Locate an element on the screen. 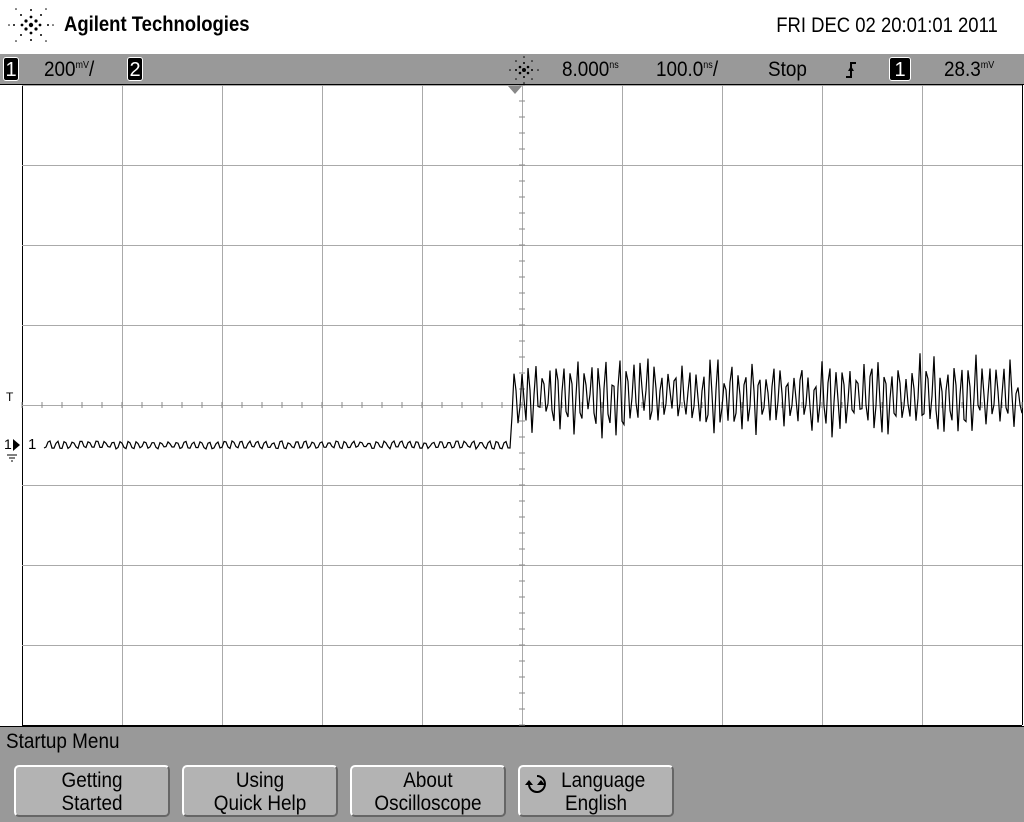 The height and width of the screenshot is (822, 1024). delay-icon is located at coordinates (524, 70).